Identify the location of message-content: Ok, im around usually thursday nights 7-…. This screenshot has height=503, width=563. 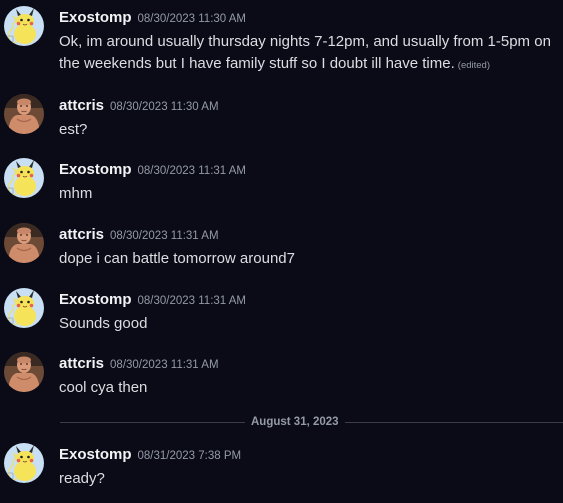
(309, 54).